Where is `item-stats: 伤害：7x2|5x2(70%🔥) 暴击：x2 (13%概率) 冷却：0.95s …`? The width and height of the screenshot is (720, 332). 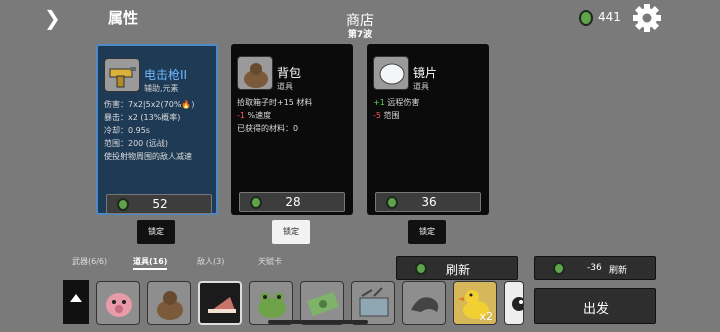
item-stats: 伤害：7x2|5x2(70%🔥) 暴击：x2 (13%概率) 冷却：0.95s … is located at coordinates (149, 130).